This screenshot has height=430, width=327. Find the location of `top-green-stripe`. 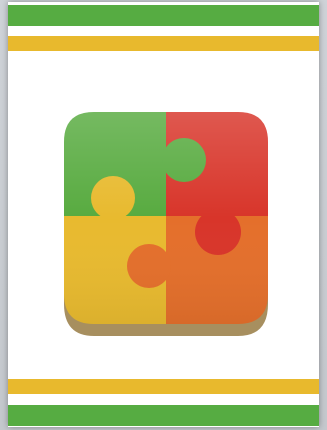

top-green-stripe is located at coordinates (163, 15).